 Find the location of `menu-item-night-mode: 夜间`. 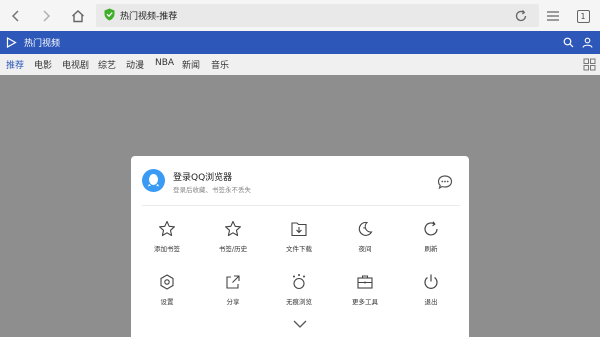

menu-item-night-mode: 夜间 is located at coordinates (365, 239).